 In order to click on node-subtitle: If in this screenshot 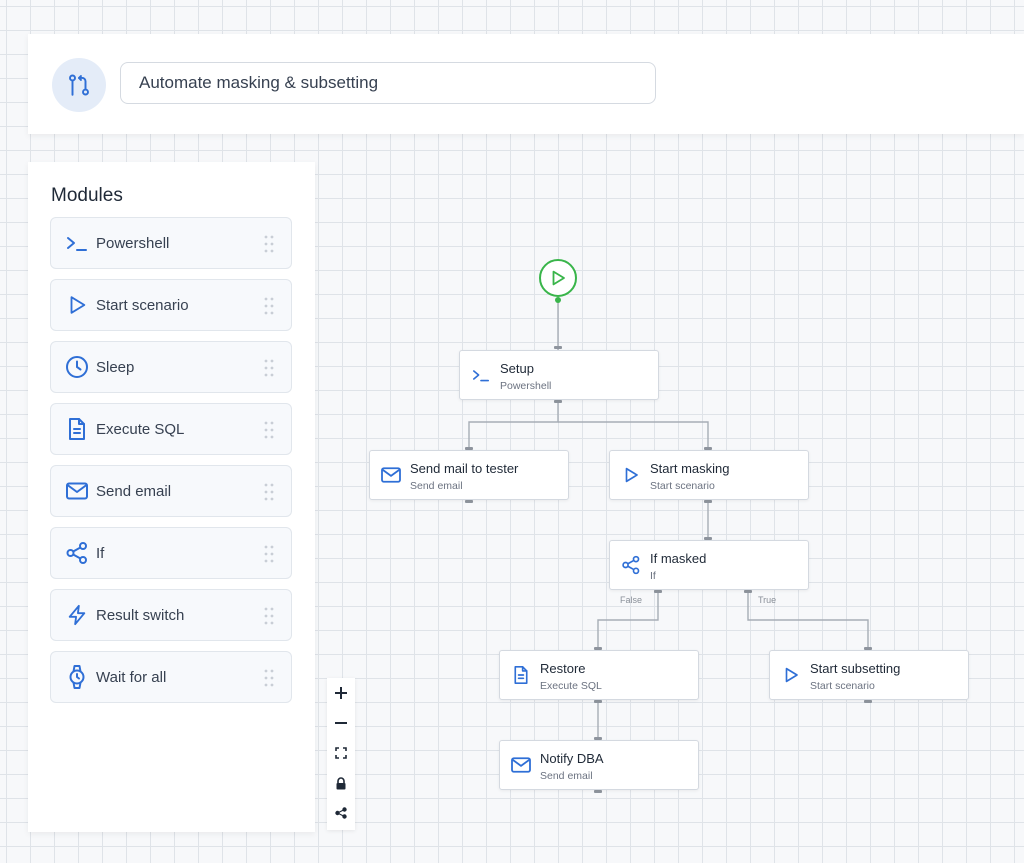, I will do `click(653, 576)`.